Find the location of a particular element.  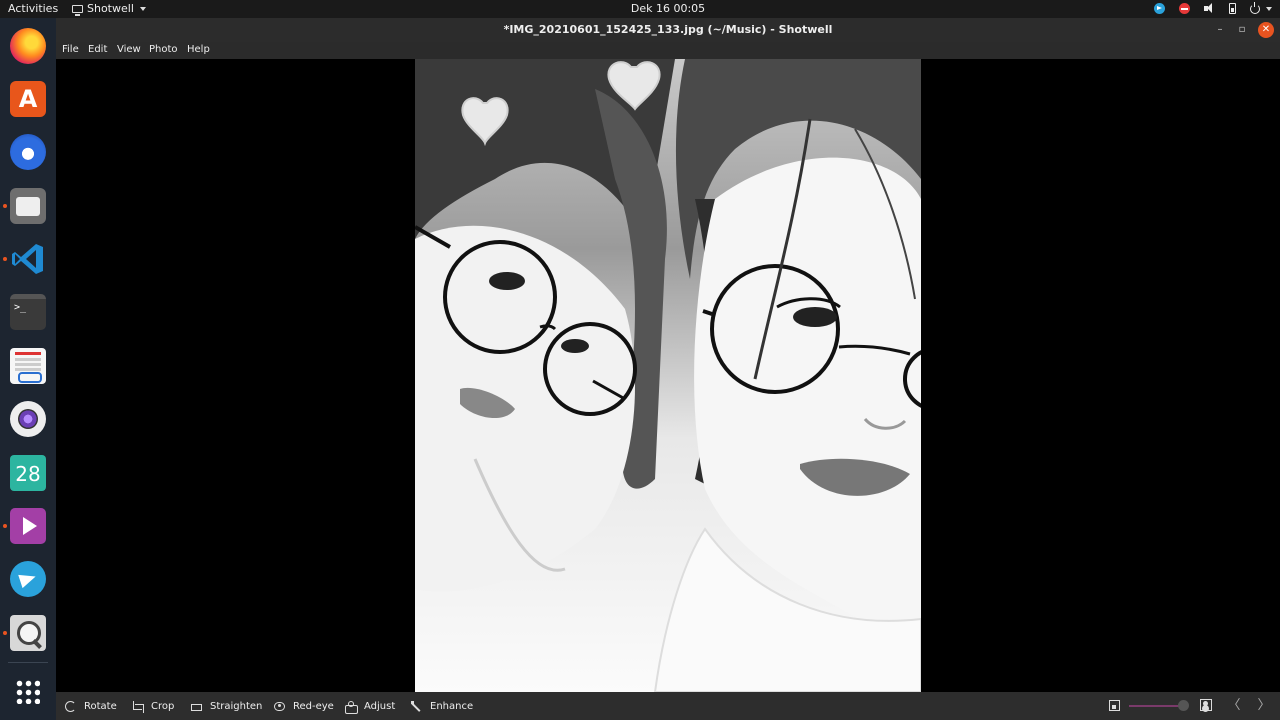

gnome-top-bar: Activities Shotwell Dek 16 00:05 is located at coordinates (640, 9).